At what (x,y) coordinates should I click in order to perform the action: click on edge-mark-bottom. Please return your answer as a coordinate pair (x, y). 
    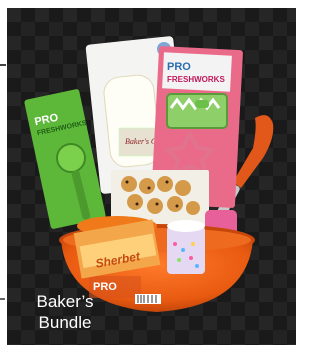
    Looking at the image, I should click on (2, 299).